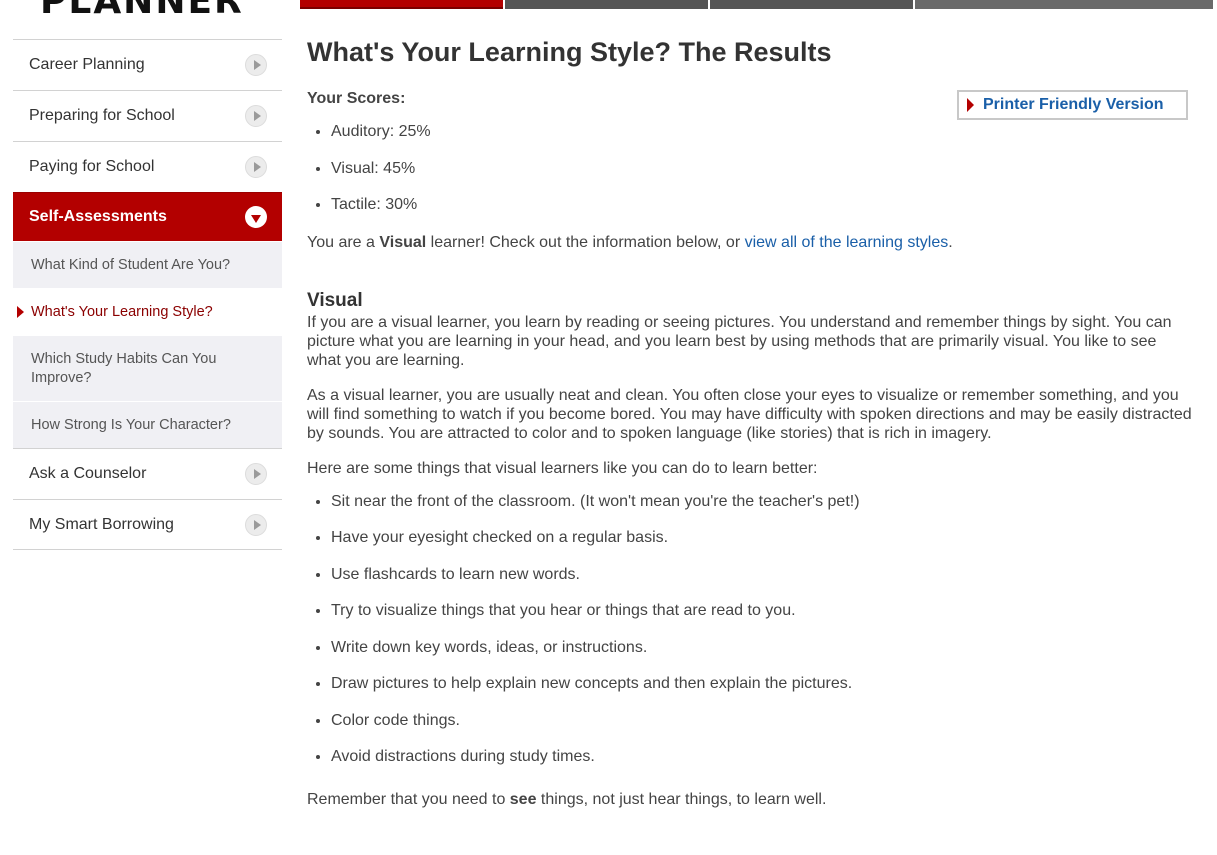 Image resolution: width=1217 pixels, height=855 pixels. I want to click on printer-friendly-button: Printer Friendly Version, so click(1072, 105).